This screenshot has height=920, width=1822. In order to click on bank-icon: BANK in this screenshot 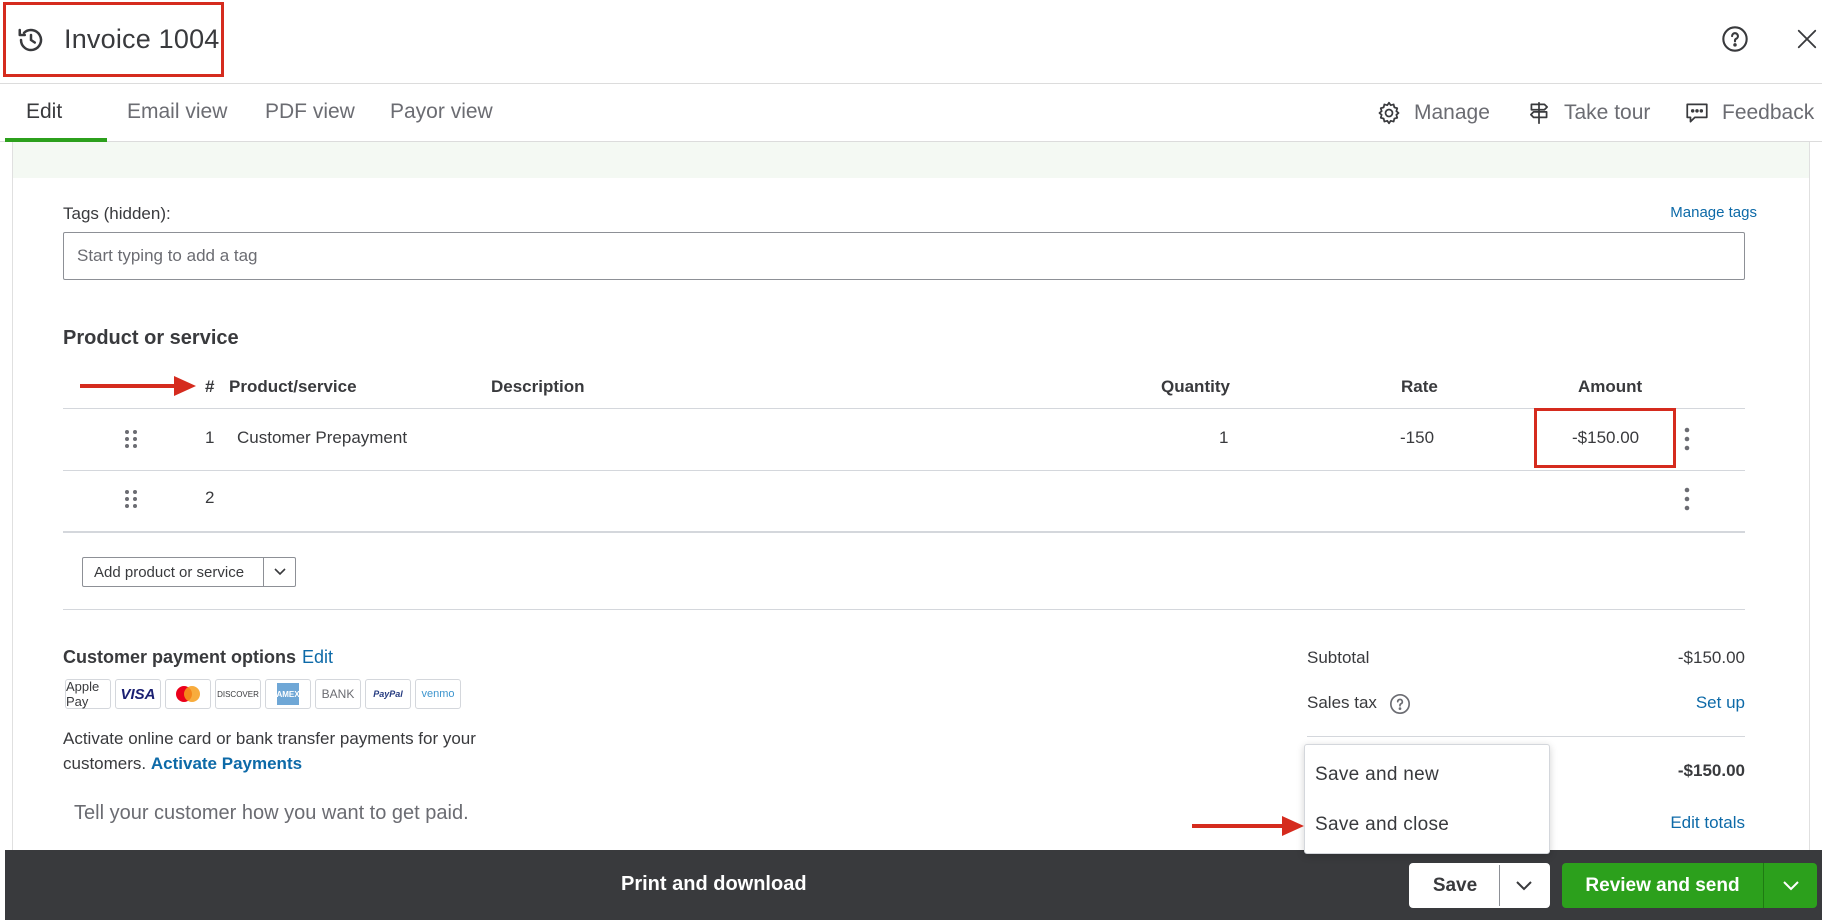, I will do `click(338, 694)`.